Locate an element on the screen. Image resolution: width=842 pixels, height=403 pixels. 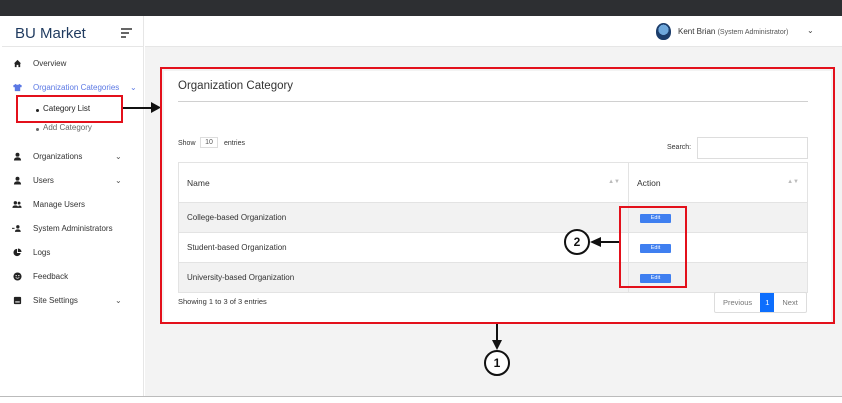
edit-buttons-highlight is located at coordinates (653, 247).